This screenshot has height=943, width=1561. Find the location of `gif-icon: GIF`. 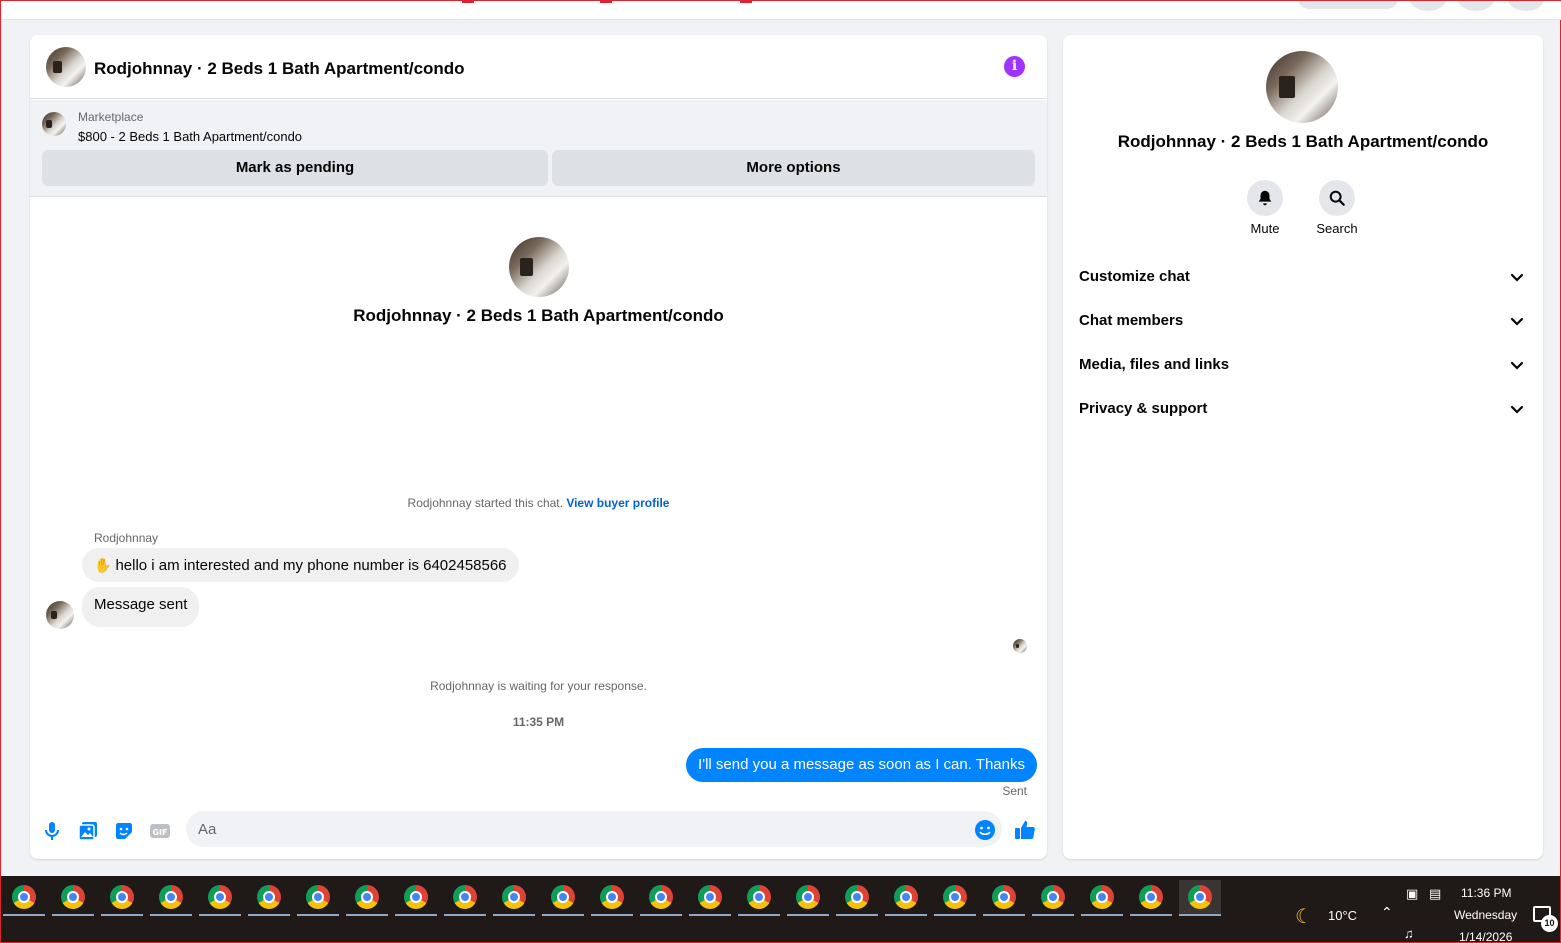

gif-icon: GIF is located at coordinates (160, 831).